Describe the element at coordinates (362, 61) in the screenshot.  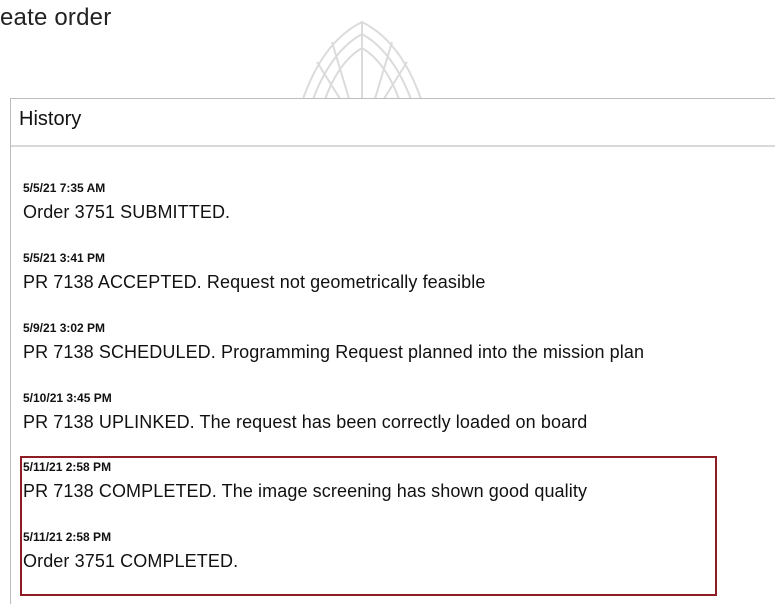
I see `emblem-watermark` at that location.